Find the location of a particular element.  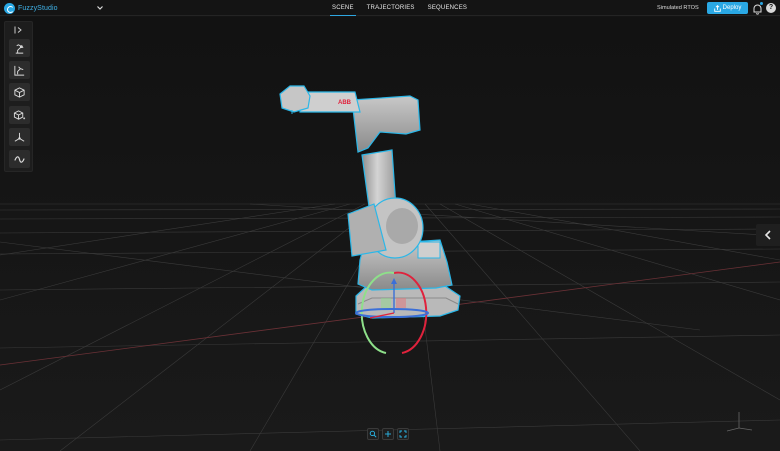

tool-frame-axes-button is located at coordinates (19, 137).